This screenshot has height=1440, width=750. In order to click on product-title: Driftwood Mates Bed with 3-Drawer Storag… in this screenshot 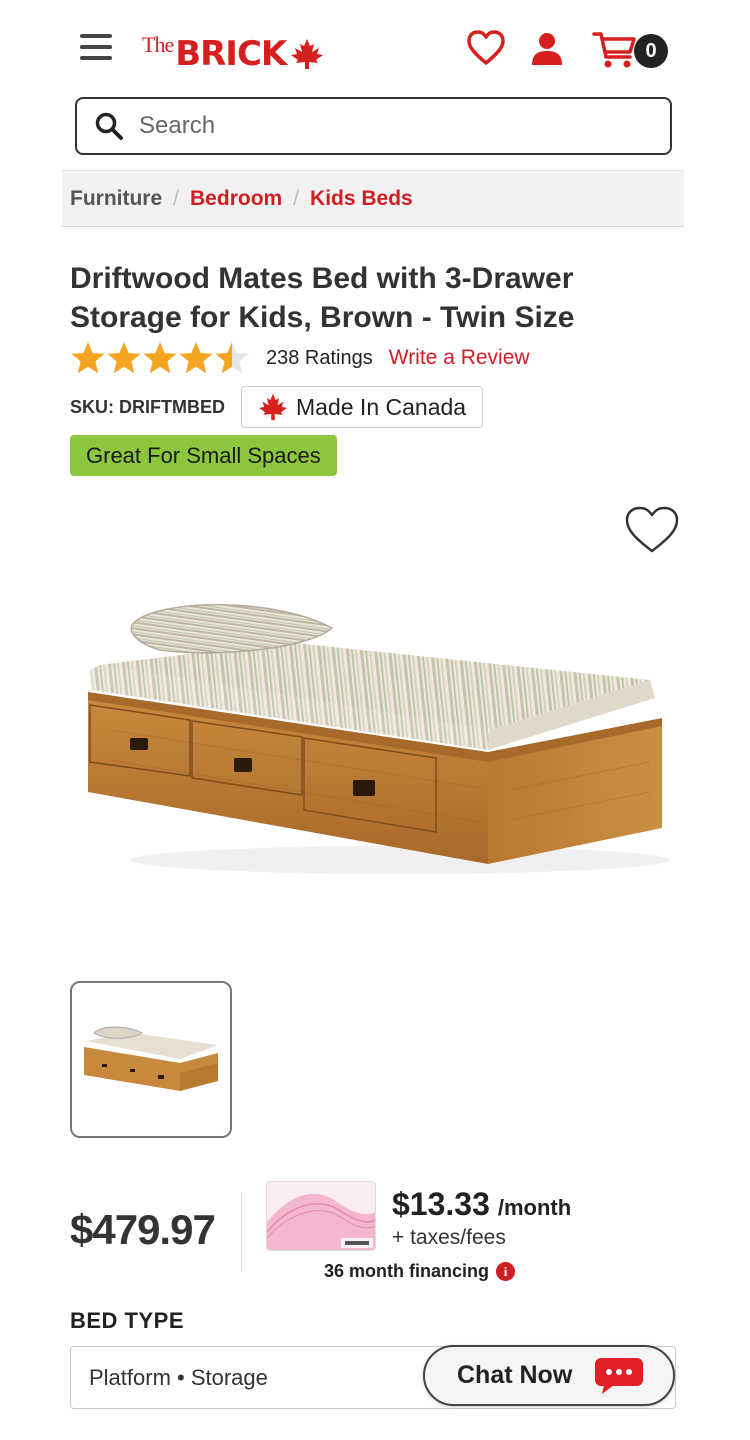, I will do `click(322, 298)`.